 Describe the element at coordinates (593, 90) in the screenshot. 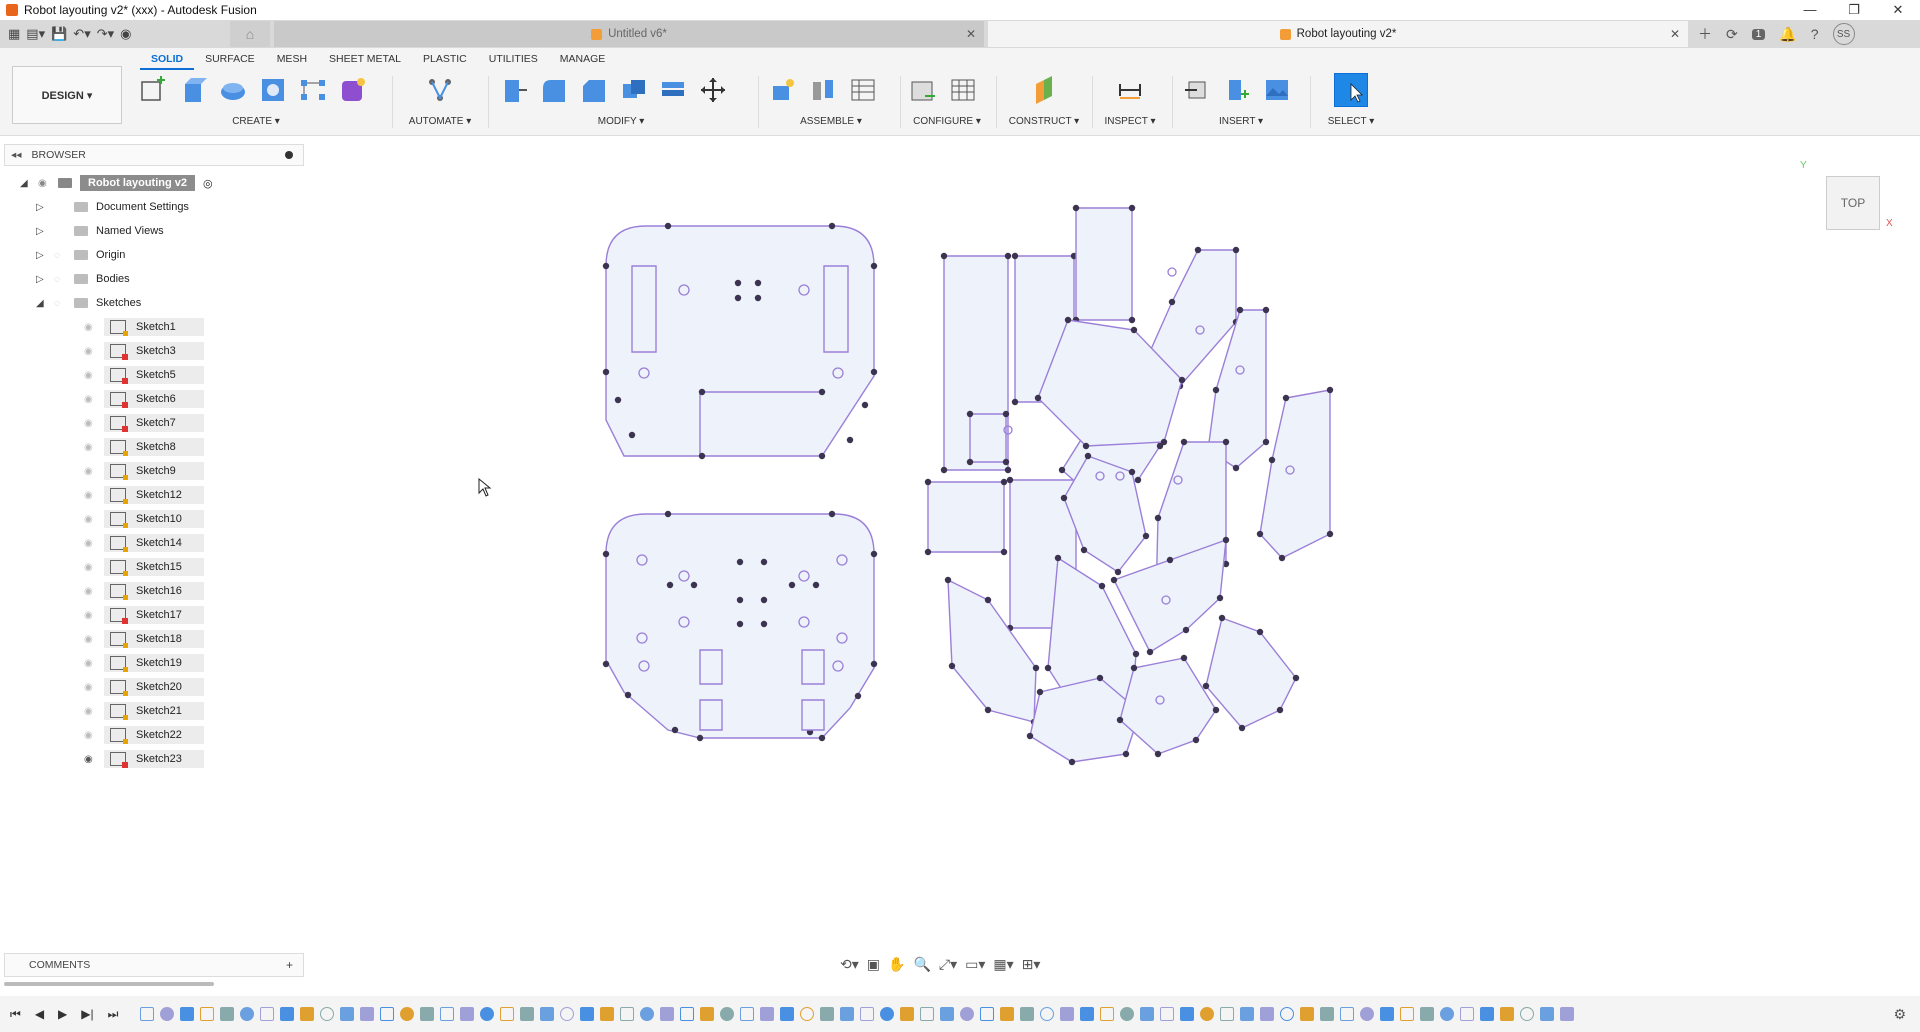

I see `chamfer-icon` at that location.